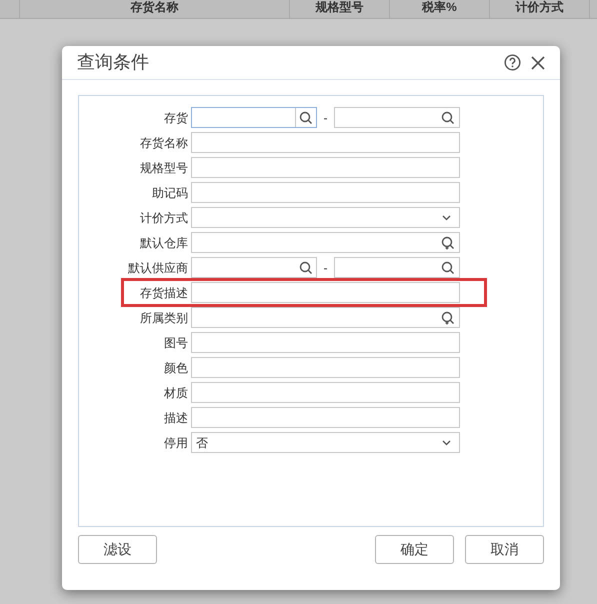 The width and height of the screenshot is (597, 604). What do you see at coordinates (164, 293) in the screenshot?
I see `field-label: 存货描述` at bounding box center [164, 293].